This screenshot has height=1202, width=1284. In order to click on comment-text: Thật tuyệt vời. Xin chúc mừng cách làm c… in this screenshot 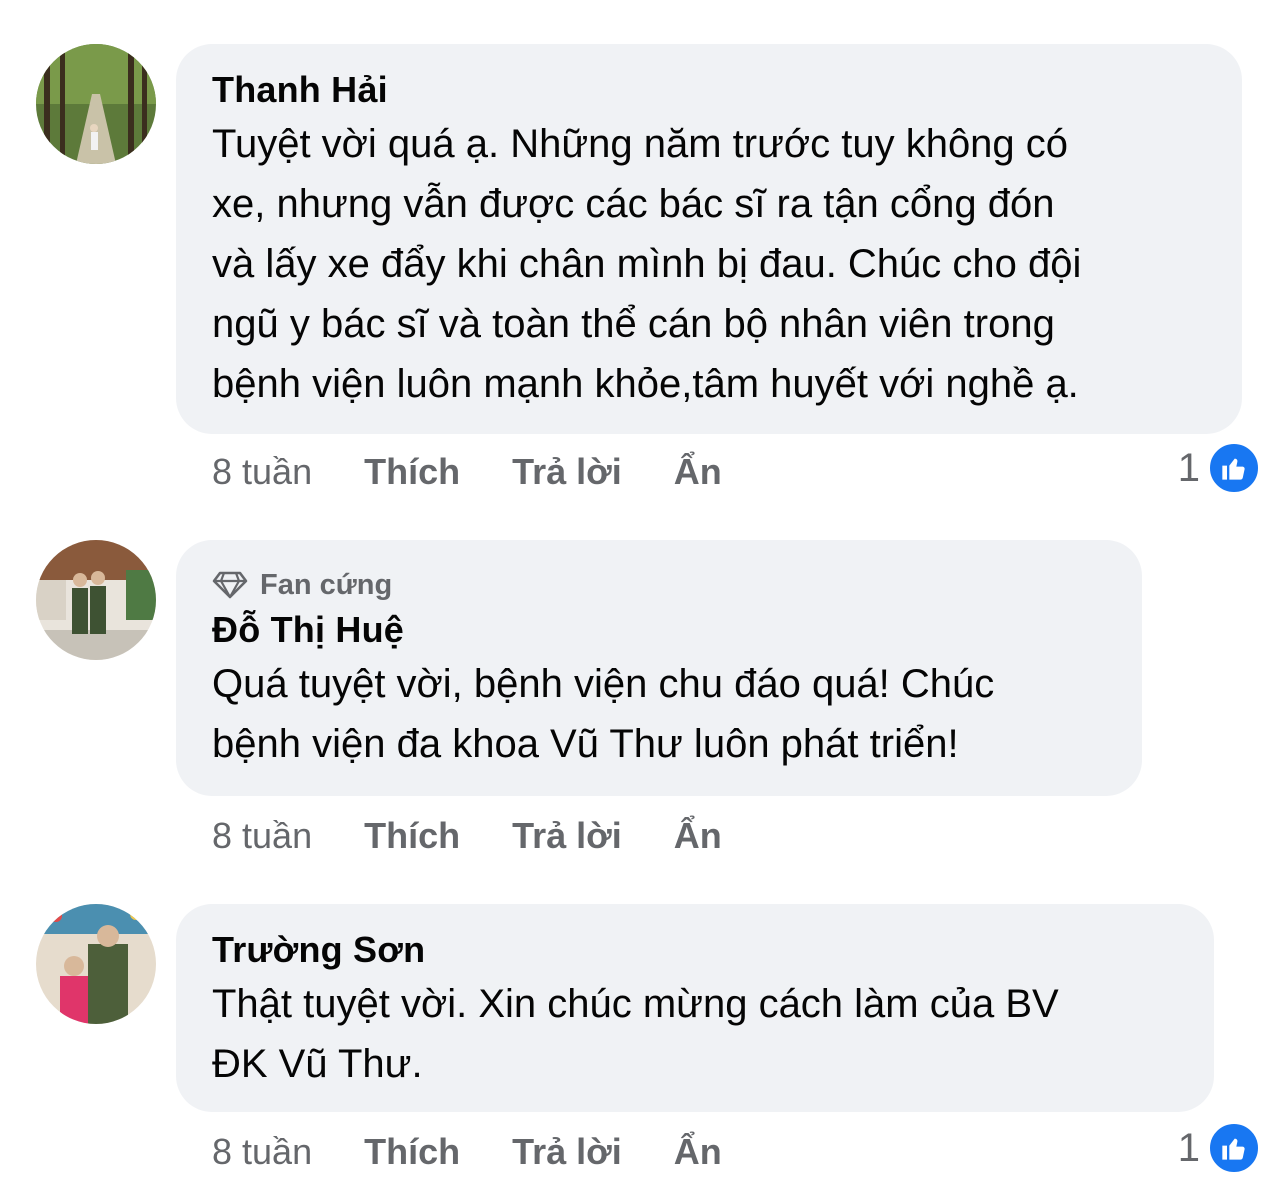, I will do `click(635, 1034)`.